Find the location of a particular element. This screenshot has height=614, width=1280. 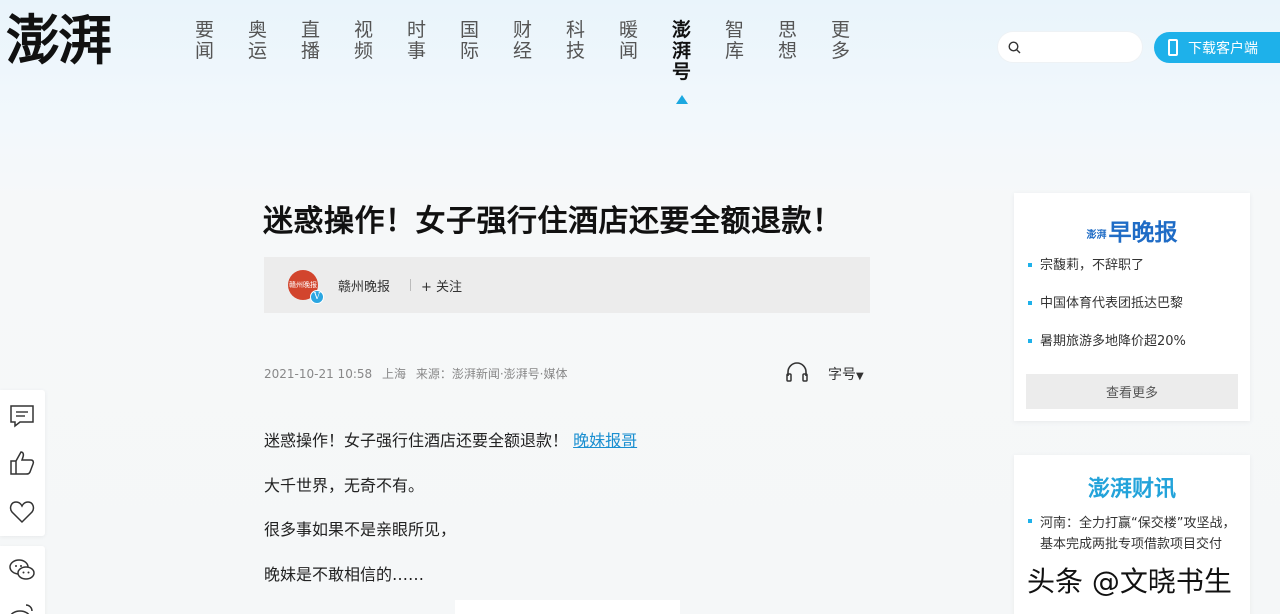

phone-icon is located at coordinates (1173, 47).